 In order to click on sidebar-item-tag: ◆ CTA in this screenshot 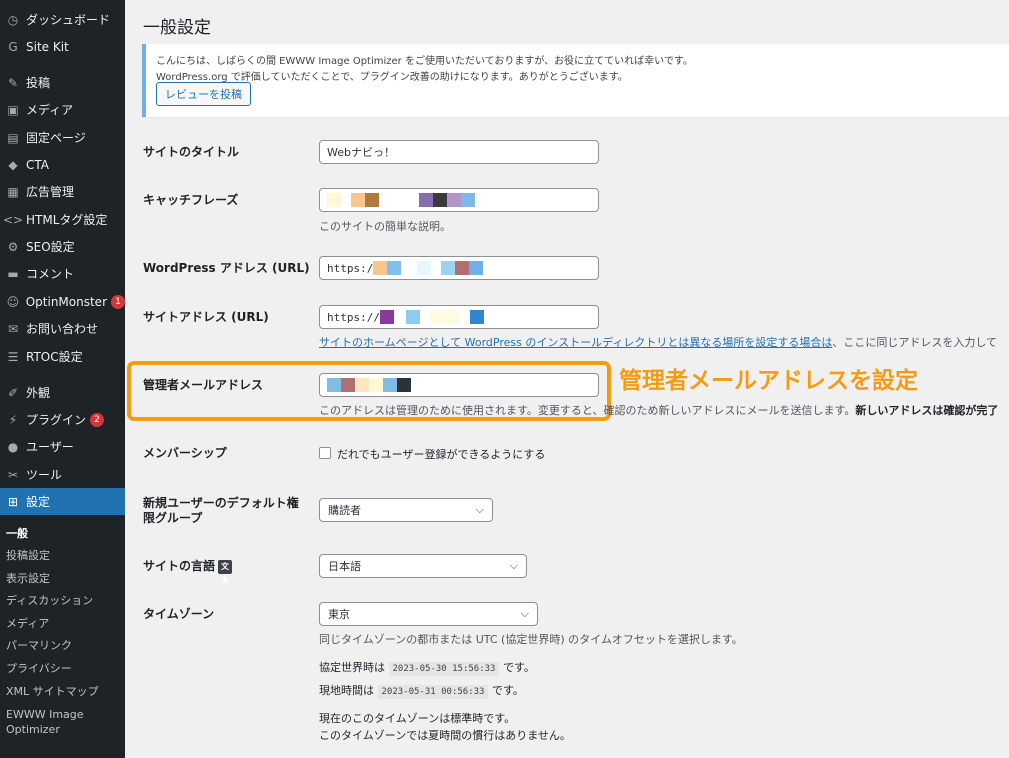, I will do `click(62, 164)`.